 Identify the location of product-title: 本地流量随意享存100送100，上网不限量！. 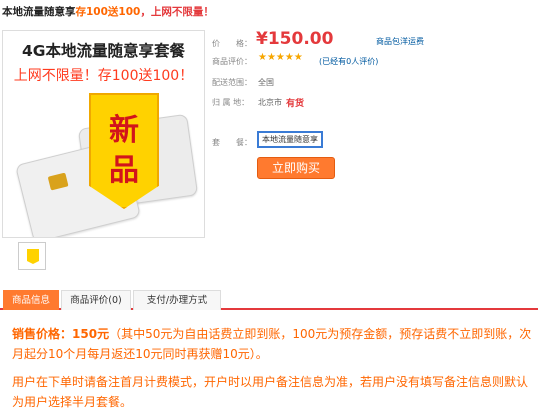
(108, 11).